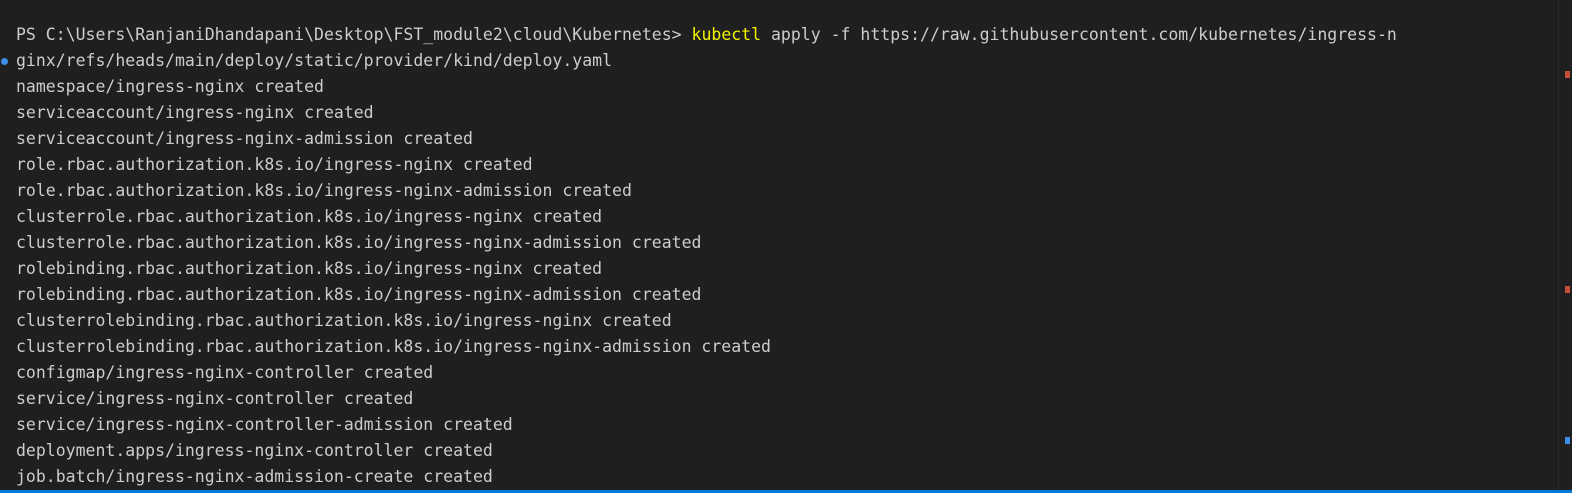 This screenshot has width=1572, height=493. Describe the element at coordinates (170, 86) in the screenshot. I see `output-line: namespace/ingress-nginx created` at that location.